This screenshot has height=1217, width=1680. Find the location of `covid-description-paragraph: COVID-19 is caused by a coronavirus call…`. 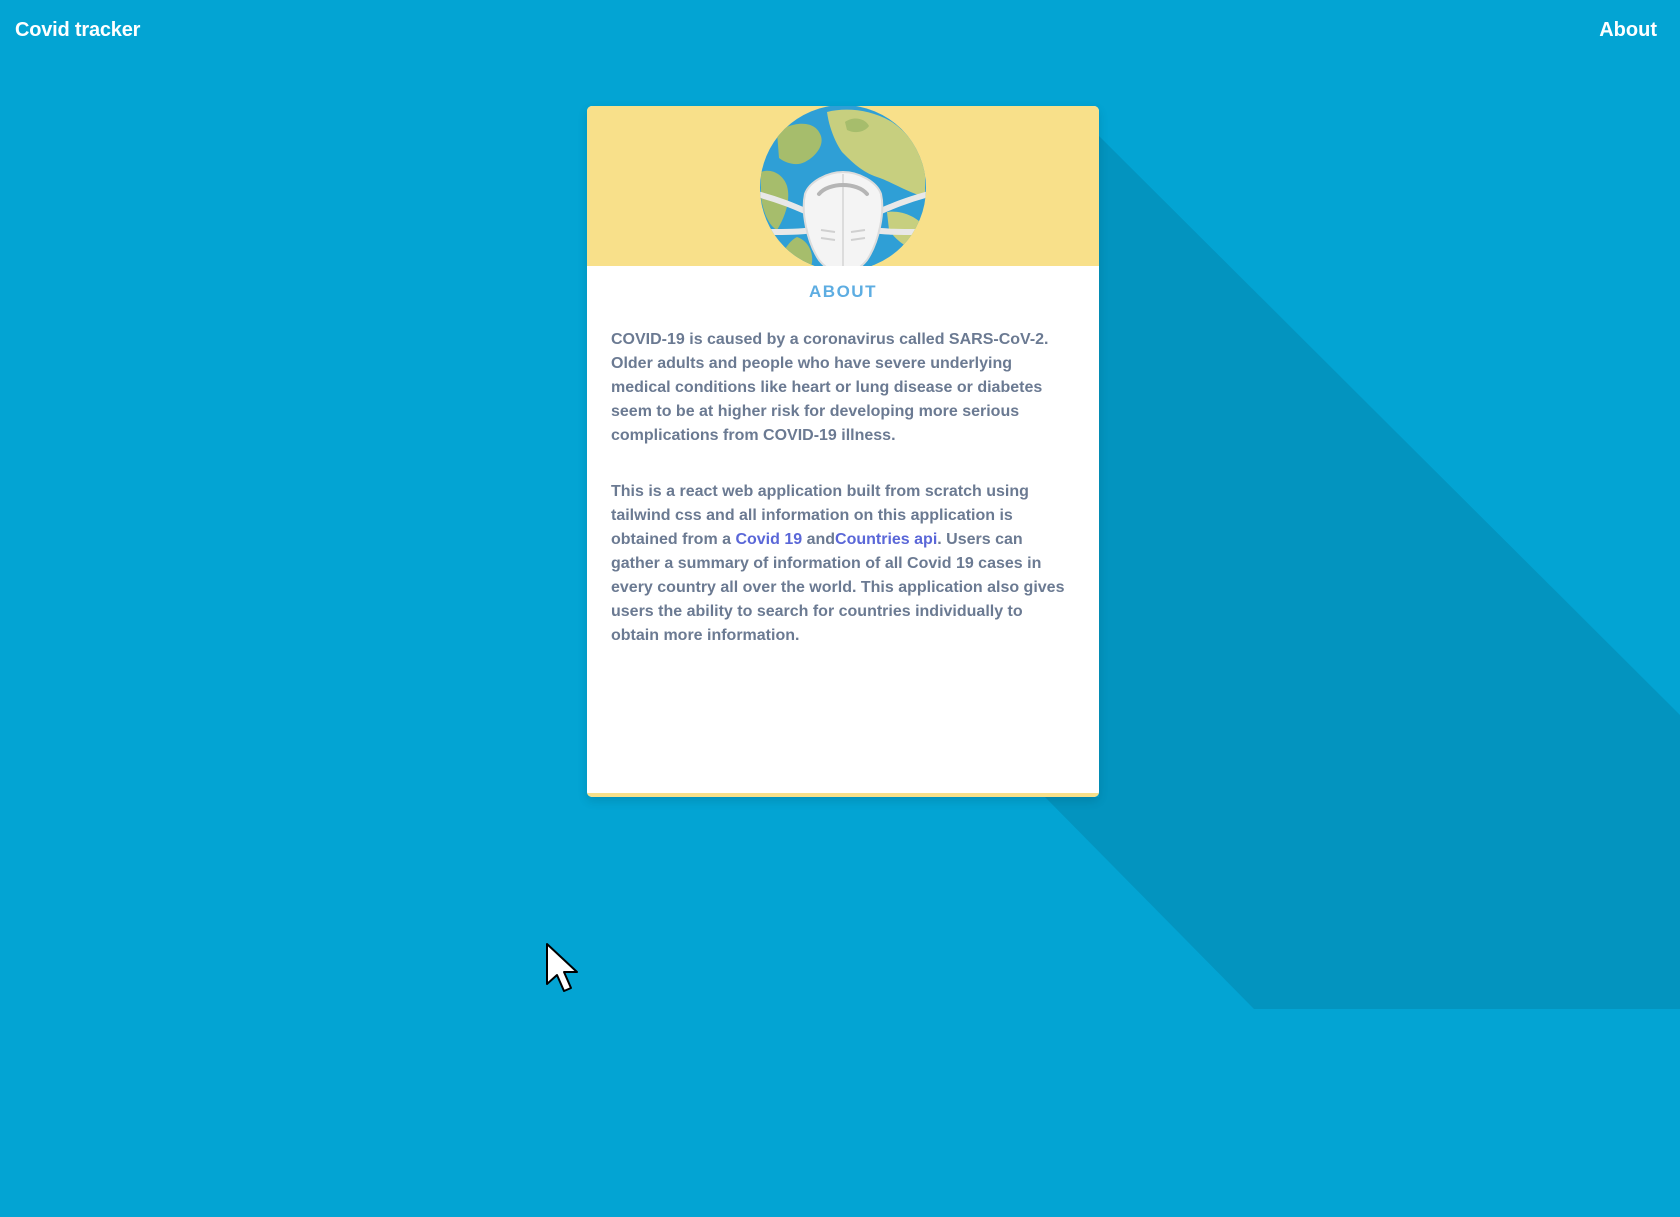

covid-description-paragraph: COVID-19 is caused by a coronavirus call… is located at coordinates (830, 387).